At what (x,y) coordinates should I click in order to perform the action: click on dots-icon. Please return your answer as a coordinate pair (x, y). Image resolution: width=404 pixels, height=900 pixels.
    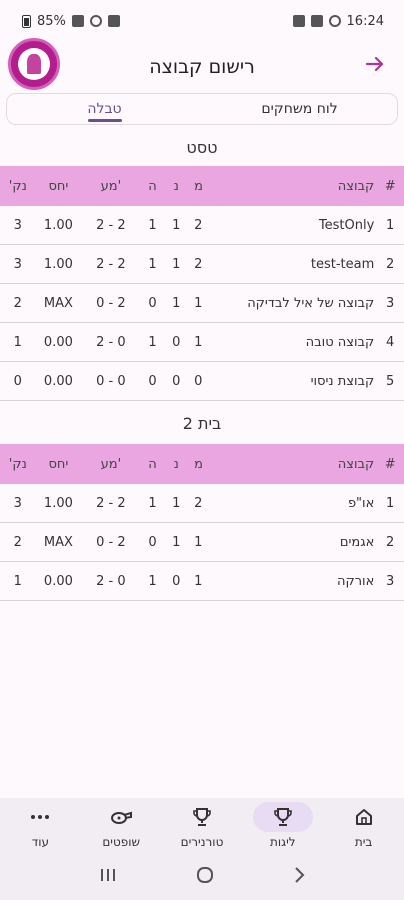
    Looking at the image, I should click on (40, 817).